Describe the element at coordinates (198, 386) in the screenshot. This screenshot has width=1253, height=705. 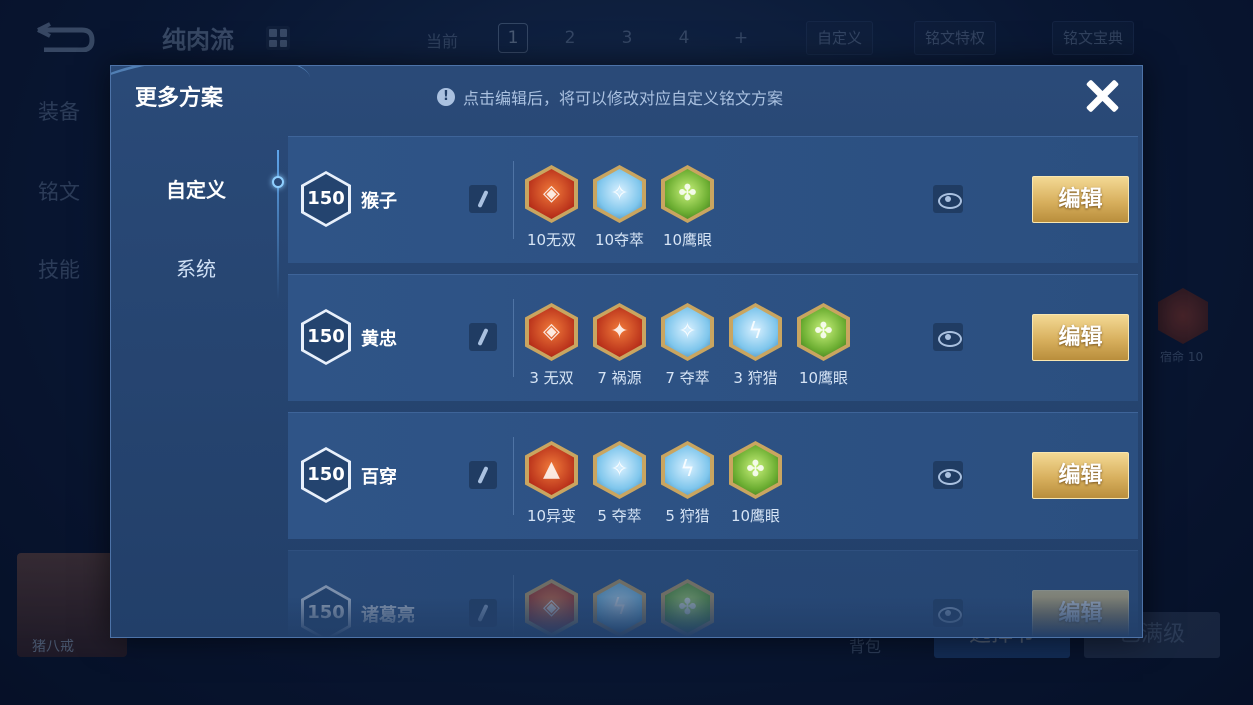
I see `scheme-category-nav: 自定义 系统` at that location.